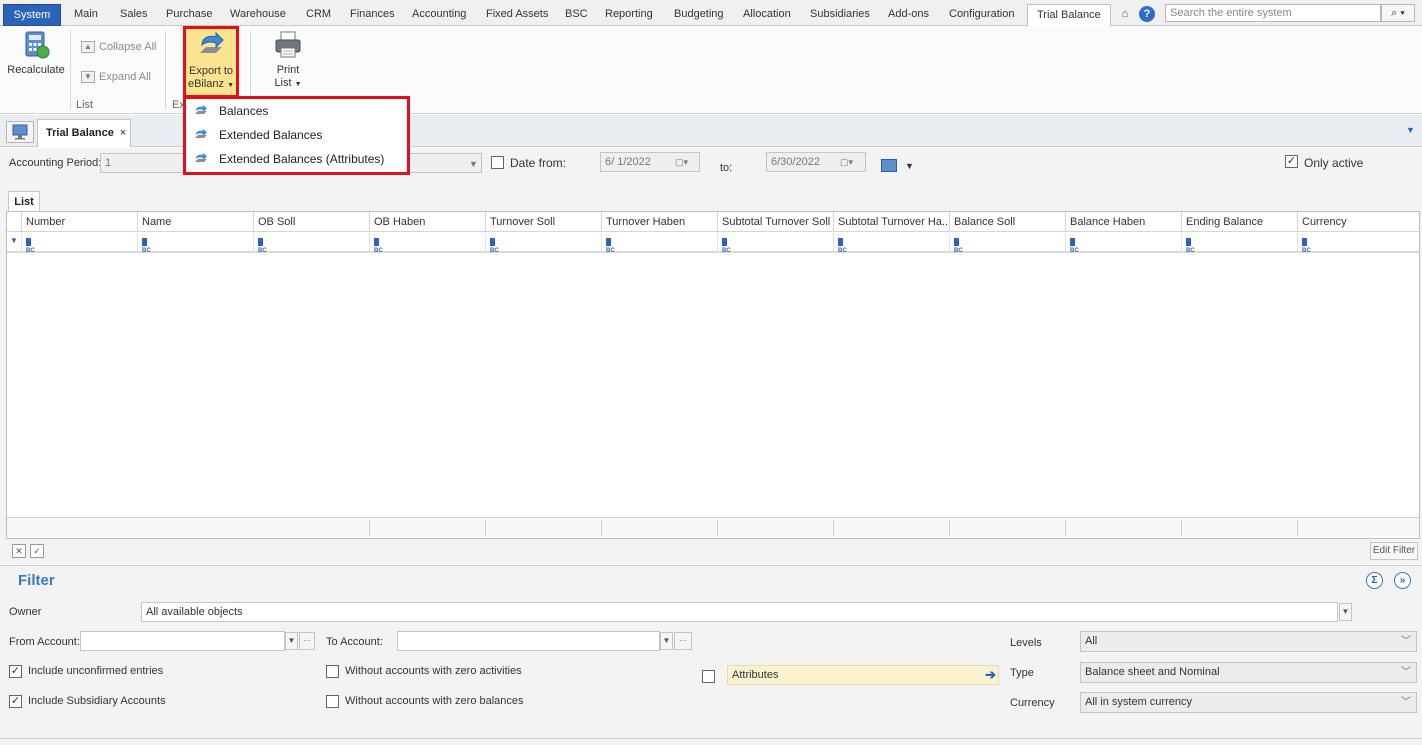 The width and height of the screenshot is (1422, 745). Describe the element at coordinates (908, 15) in the screenshot. I see `tab-add-ons: Add-ons` at that location.